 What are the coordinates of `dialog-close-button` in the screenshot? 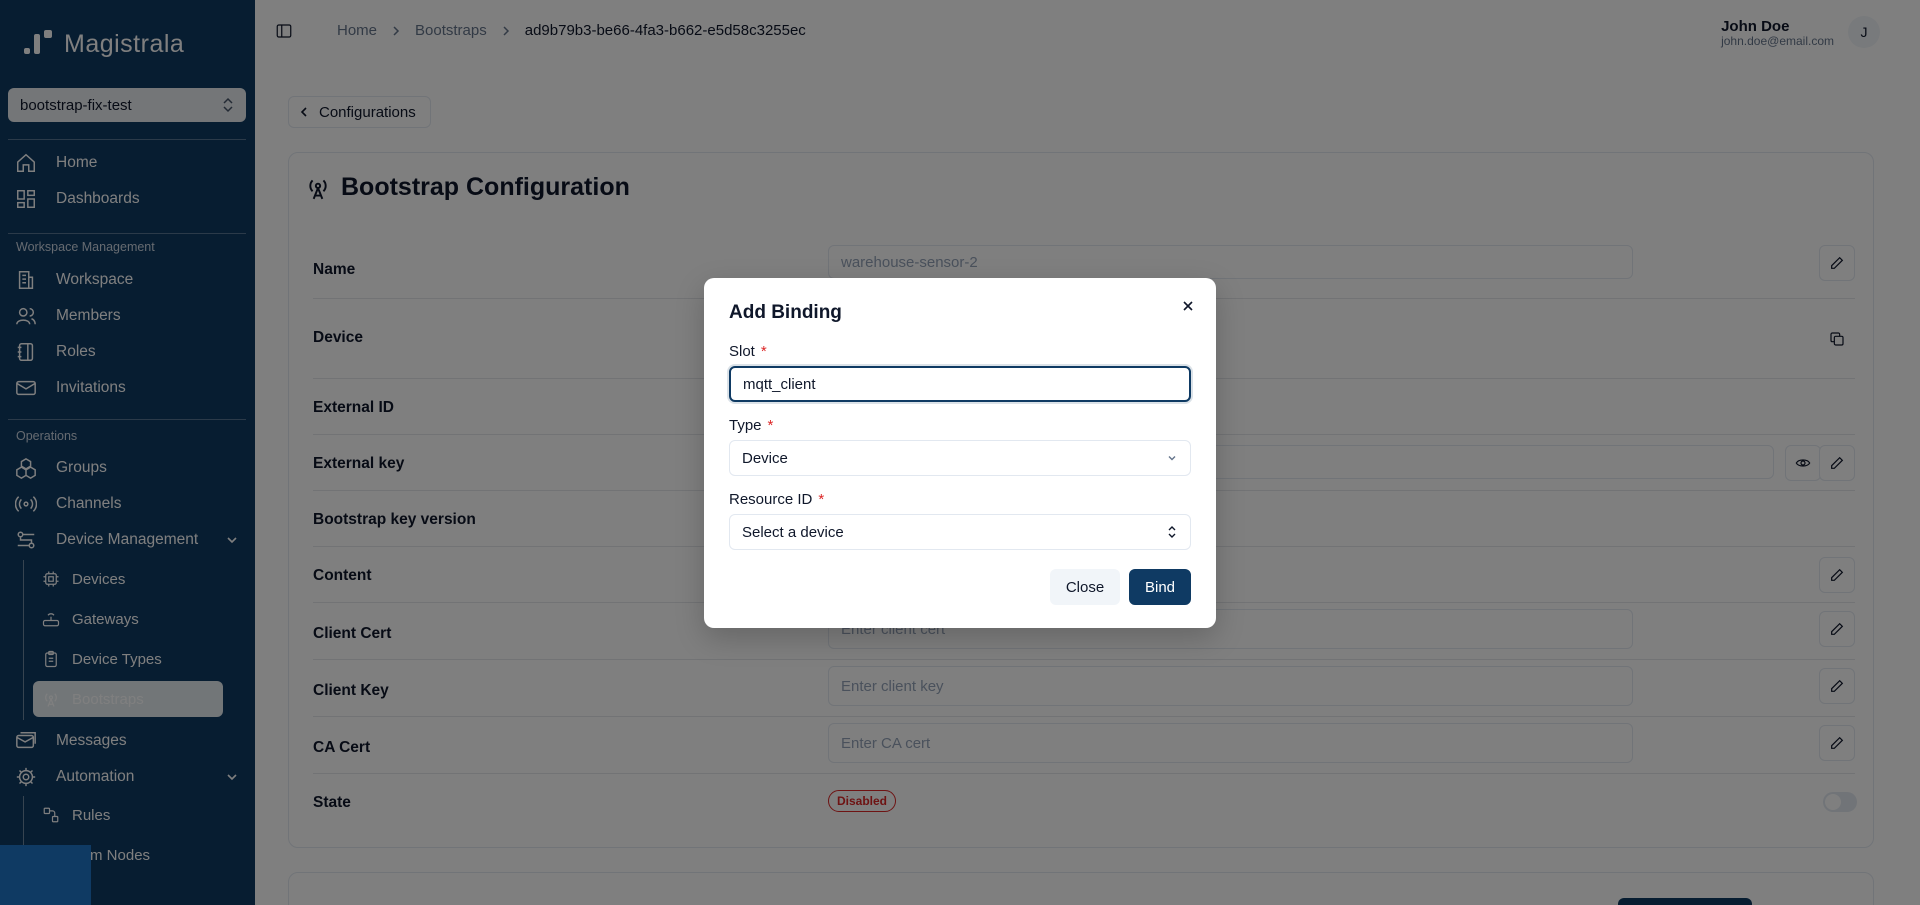 It's located at (1188, 306).